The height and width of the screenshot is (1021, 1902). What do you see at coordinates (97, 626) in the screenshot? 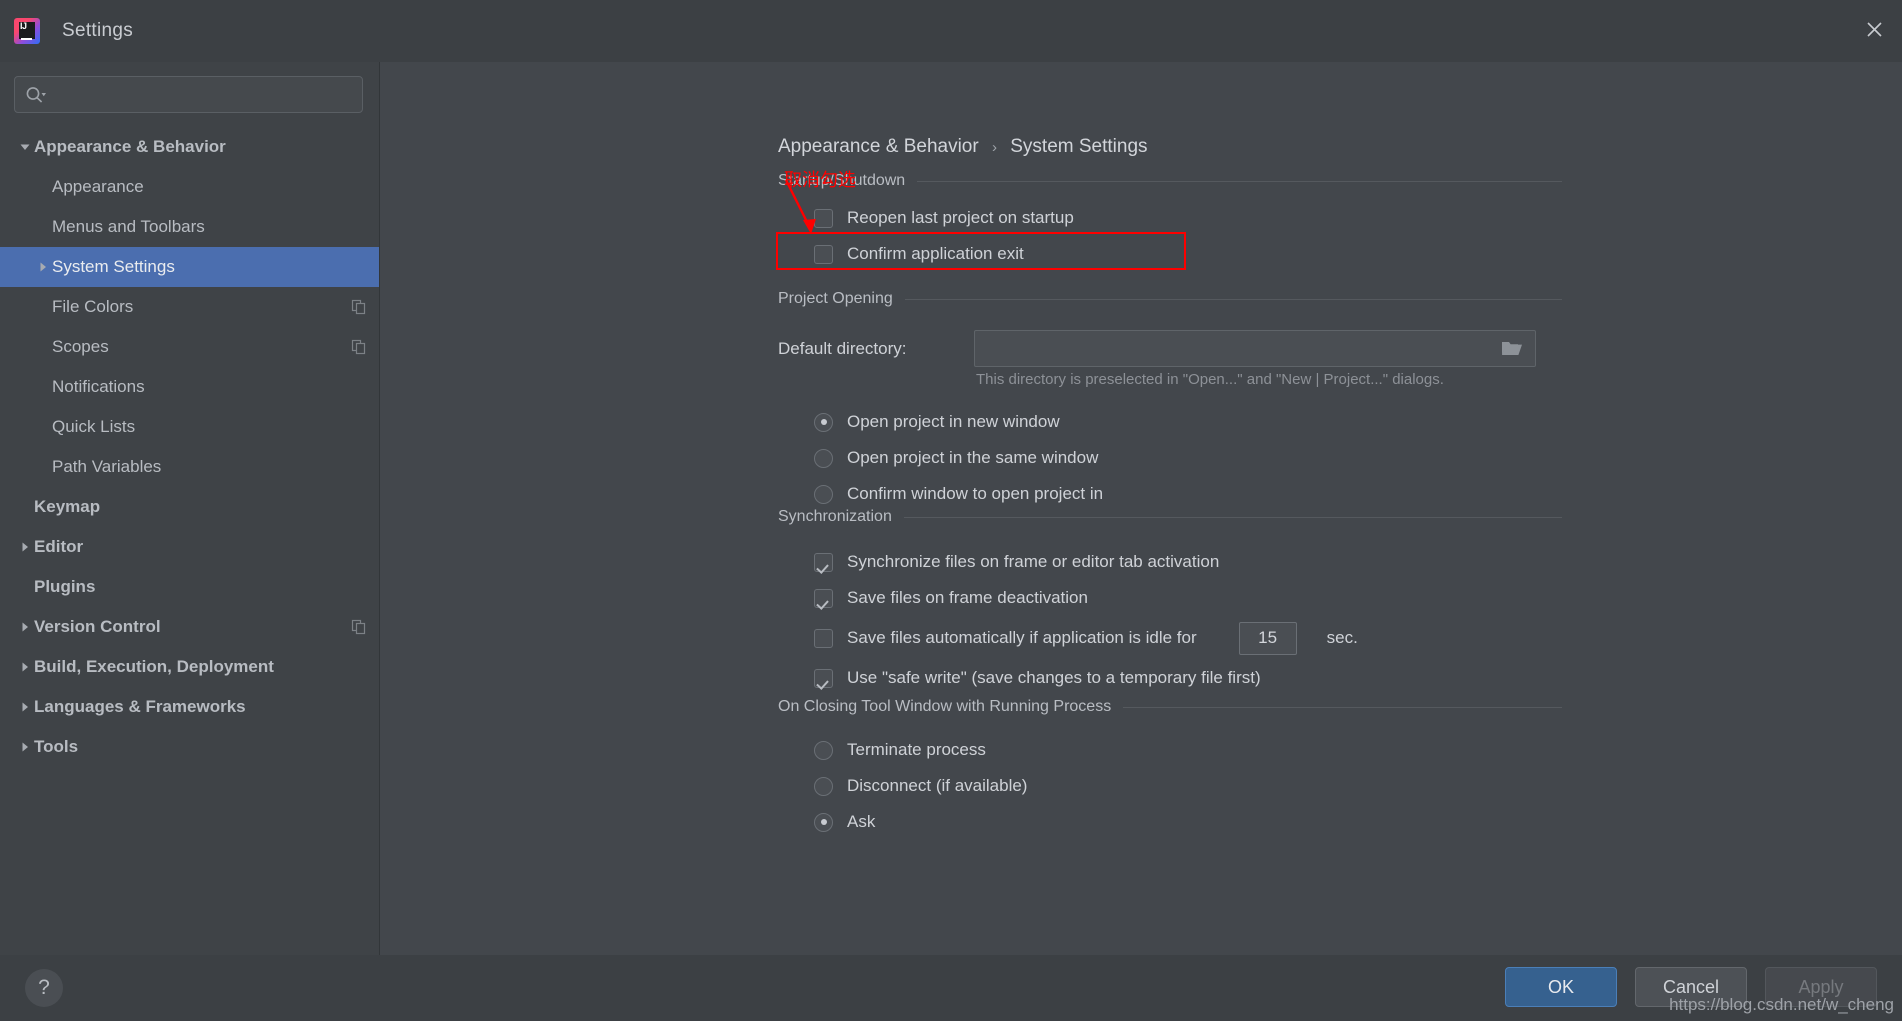
I see `sidebar-item-label: Version Control` at bounding box center [97, 626].